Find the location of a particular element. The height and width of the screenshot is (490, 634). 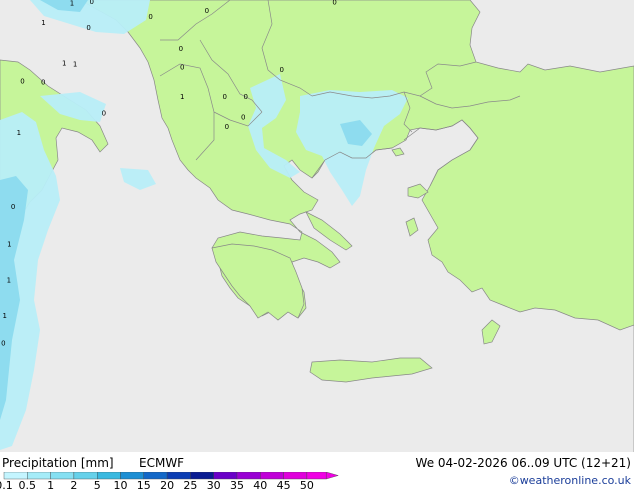

point-value-21: 0 is located at coordinates (13, 207).